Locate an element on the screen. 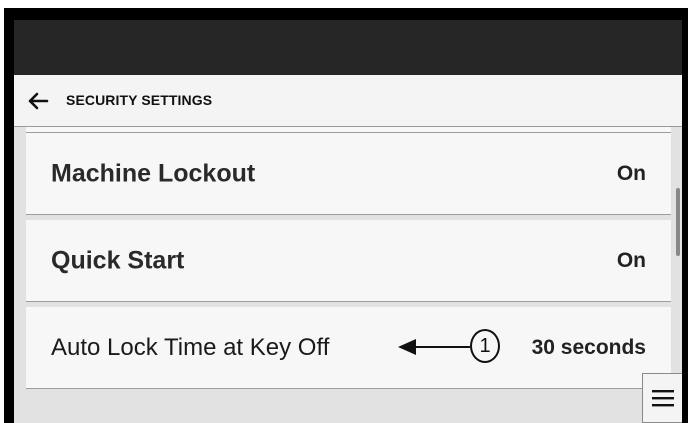 The image size is (688, 423). menu-button is located at coordinates (662, 398).